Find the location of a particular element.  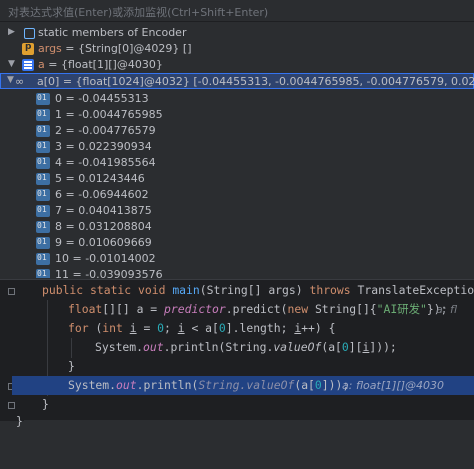

code-token: ])); is located at coordinates (382, 347).